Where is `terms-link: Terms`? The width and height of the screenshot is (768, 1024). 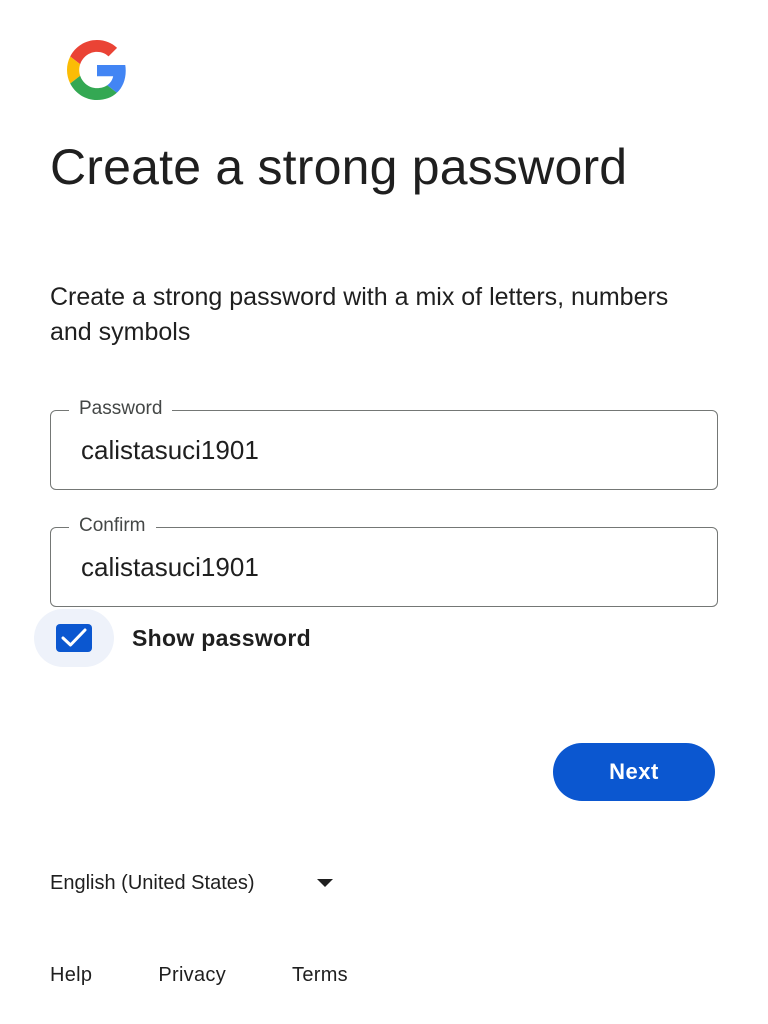
terms-link: Terms is located at coordinates (320, 975).